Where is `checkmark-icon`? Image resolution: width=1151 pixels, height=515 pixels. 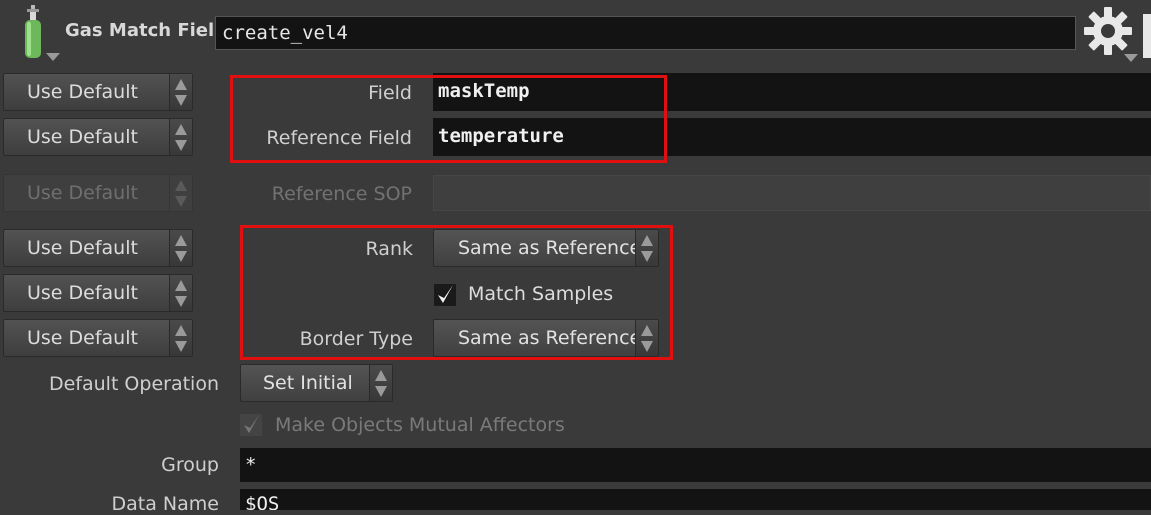
checkmark-icon is located at coordinates (251, 425).